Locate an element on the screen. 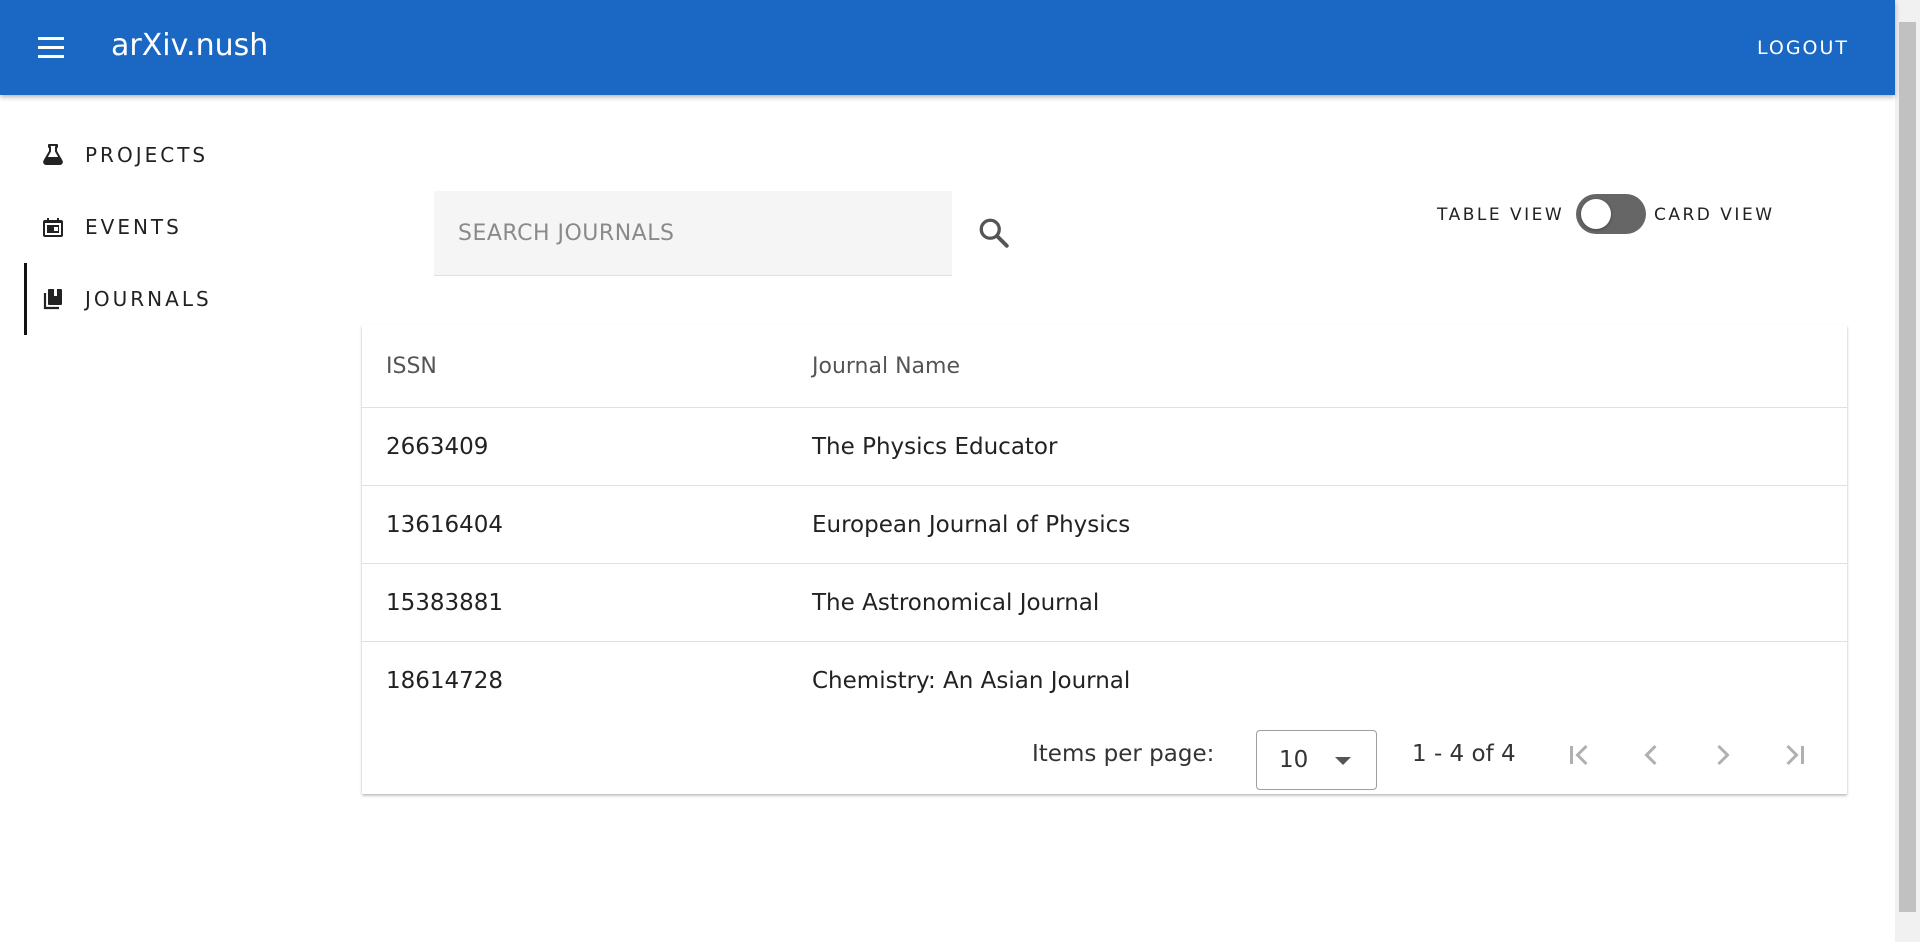 The height and width of the screenshot is (942, 1920). app-title: arXiv.nush is located at coordinates (190, 45).